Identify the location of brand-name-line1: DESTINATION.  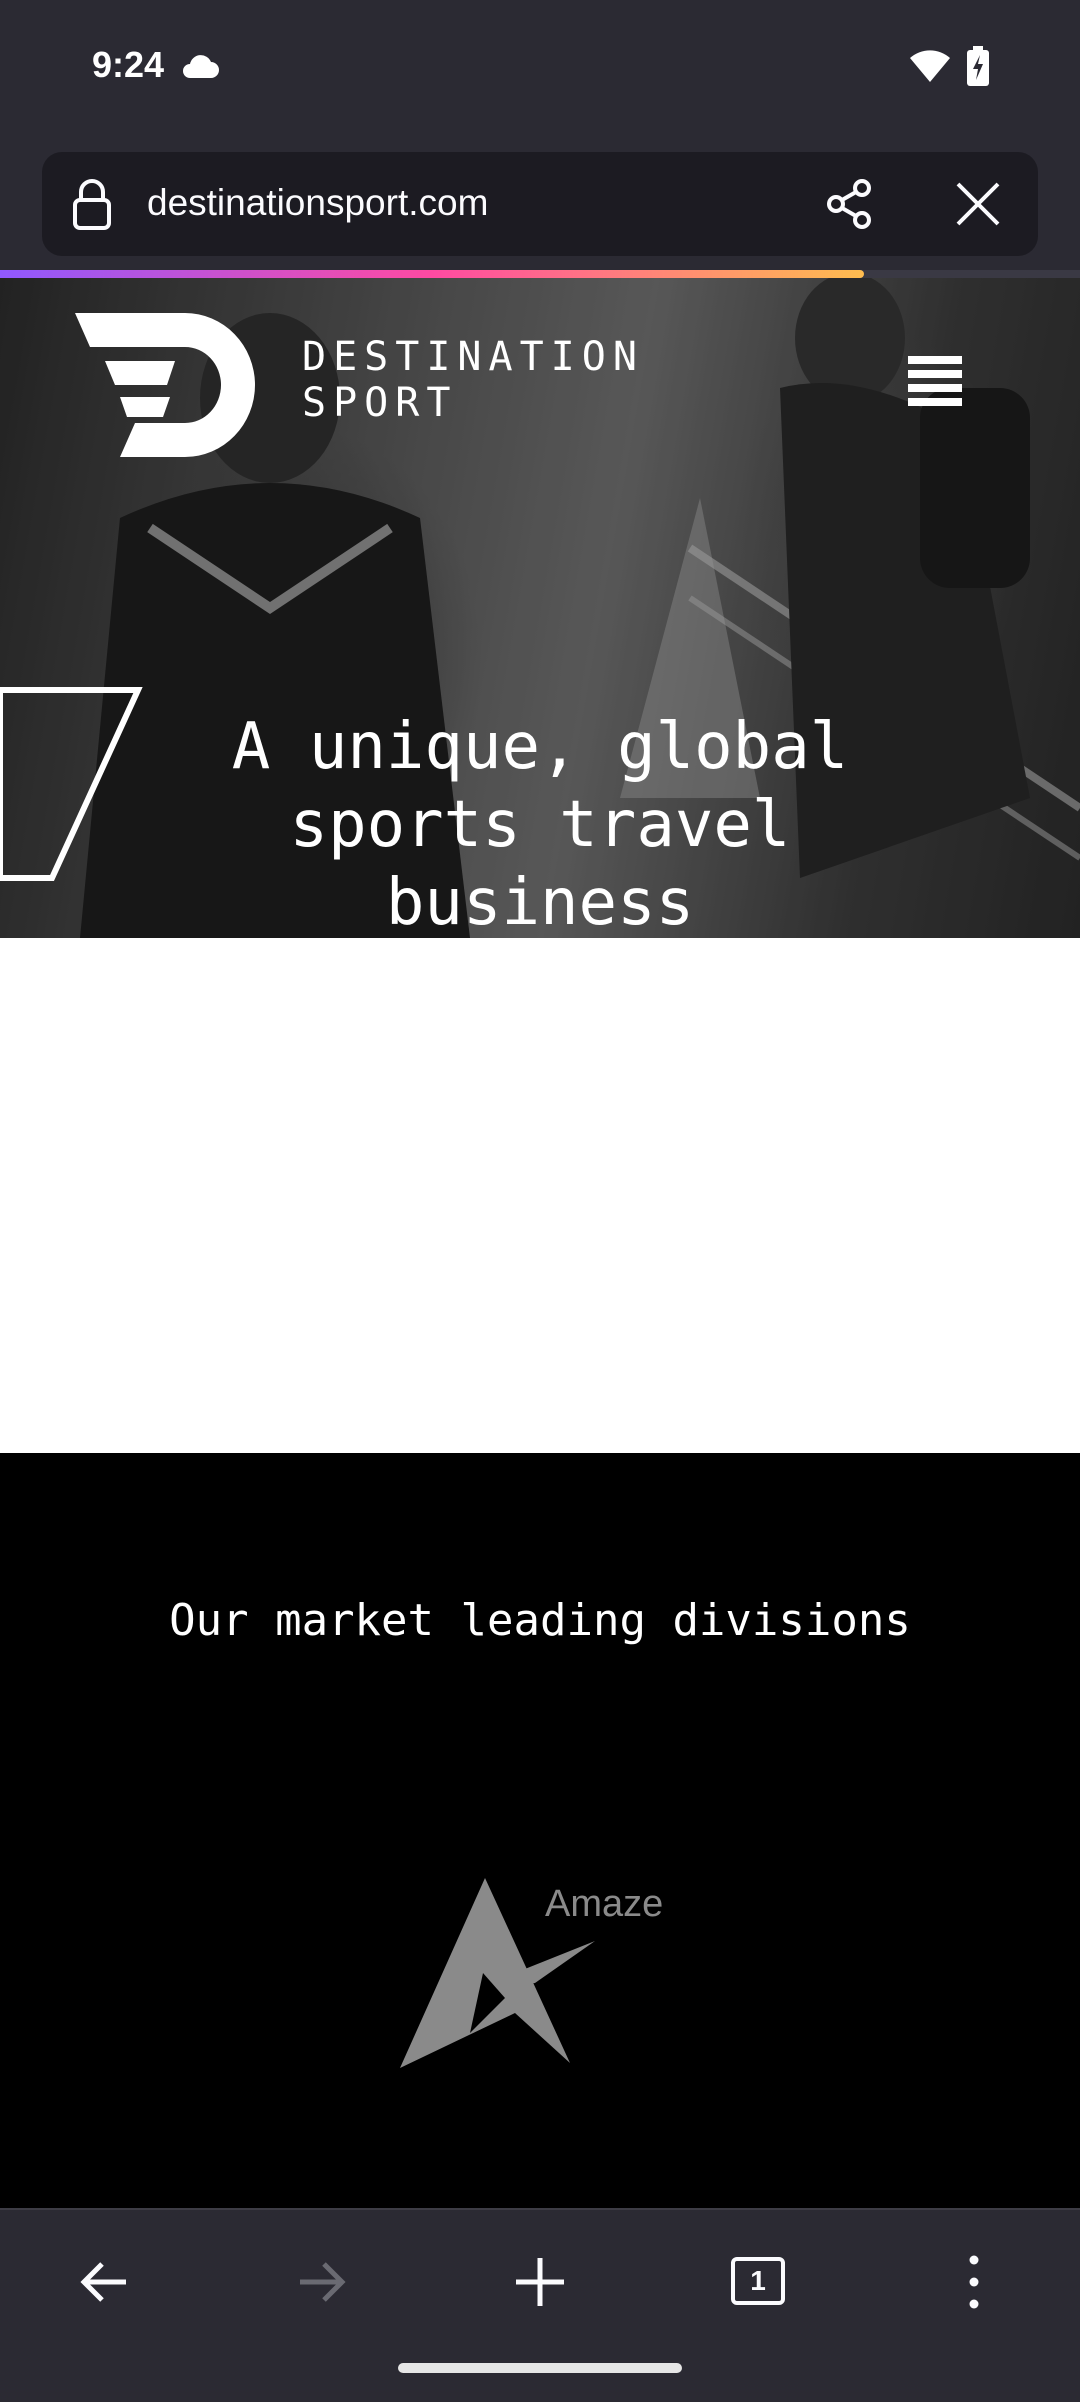
(473, 357).